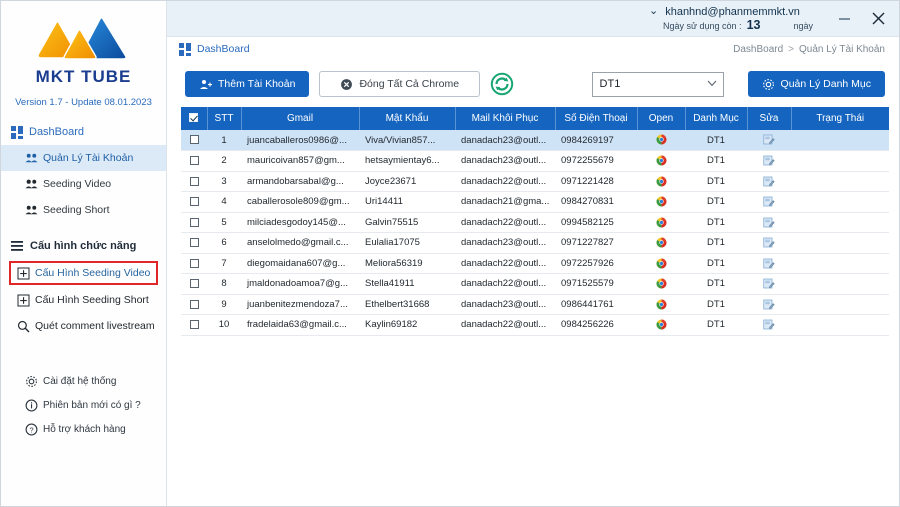  Describe the element at coordinates (502, 84) in the screenshot. I see `refresh-icon` at that location.